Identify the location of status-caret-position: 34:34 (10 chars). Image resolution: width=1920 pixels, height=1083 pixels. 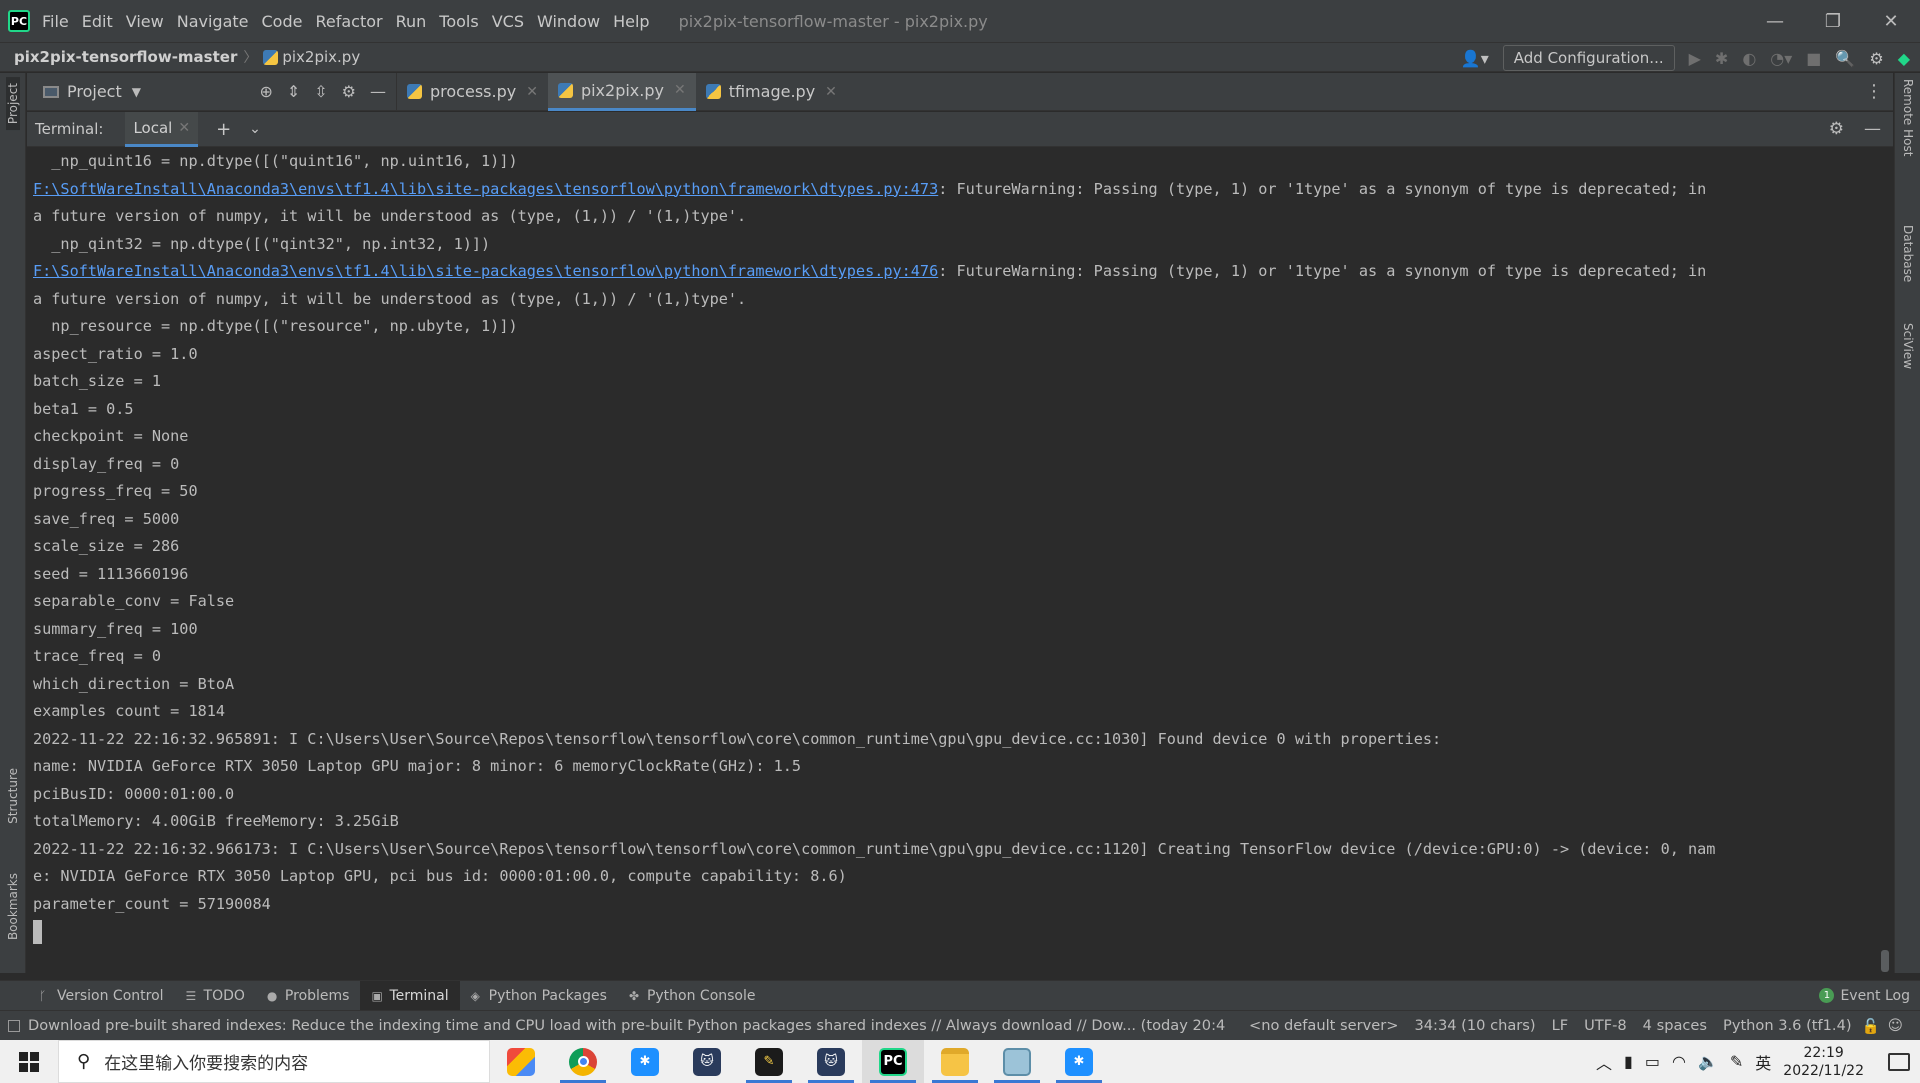
(1474, 1025).